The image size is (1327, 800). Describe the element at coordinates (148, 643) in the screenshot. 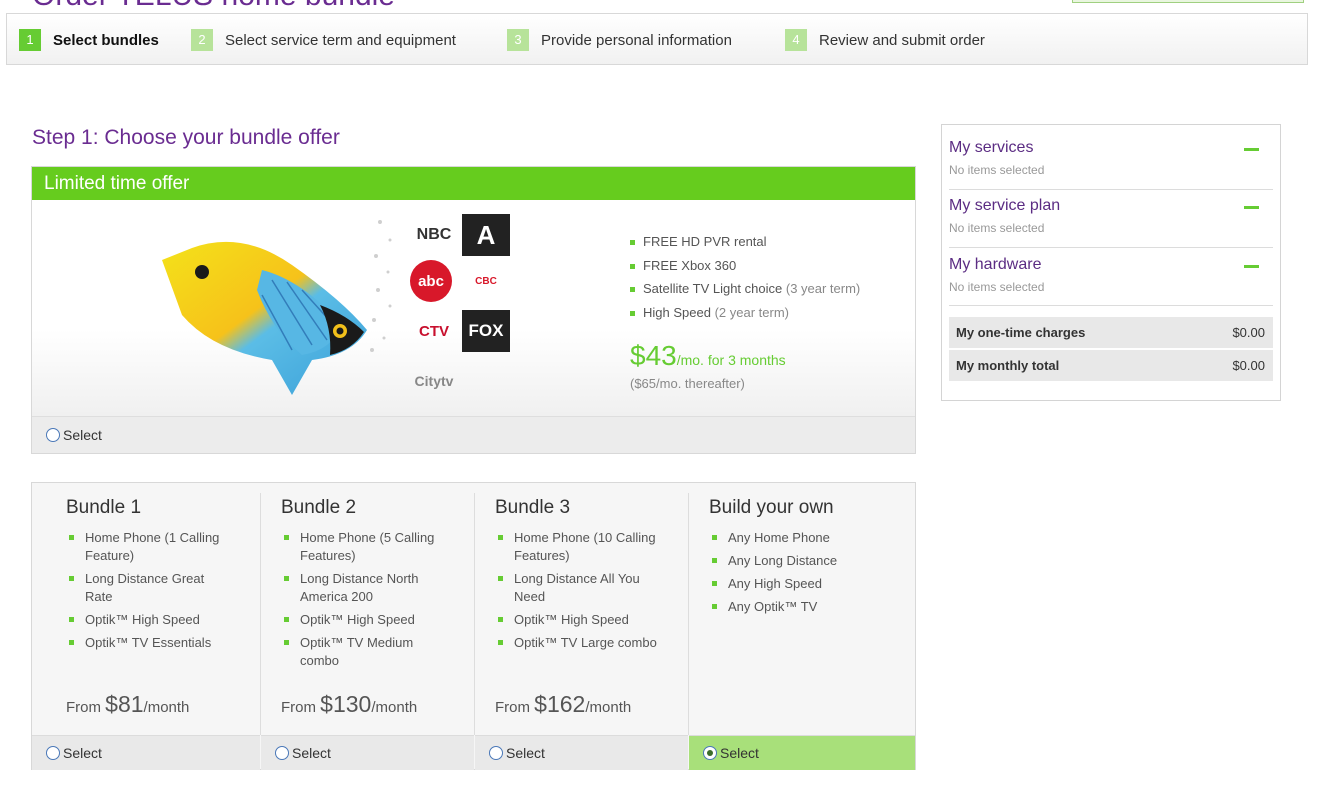

I see `list-item: Optik™ TV Essentials` at that location.